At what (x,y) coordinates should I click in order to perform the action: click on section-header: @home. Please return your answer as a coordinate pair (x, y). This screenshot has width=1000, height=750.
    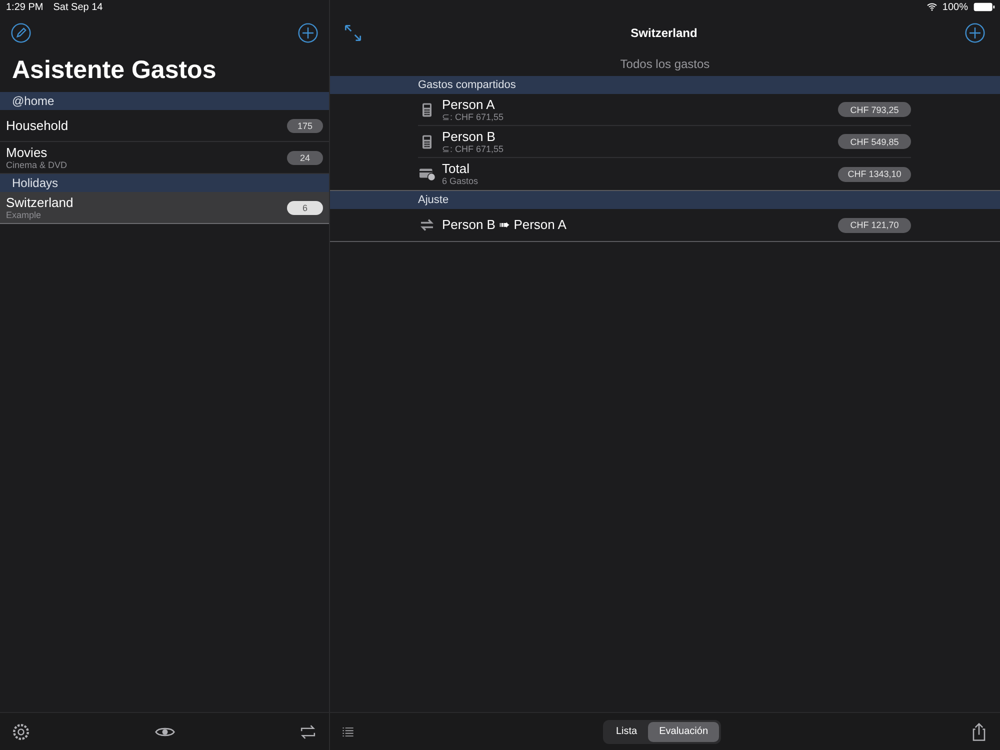
    Looking at the image, I should click on (164, 101).